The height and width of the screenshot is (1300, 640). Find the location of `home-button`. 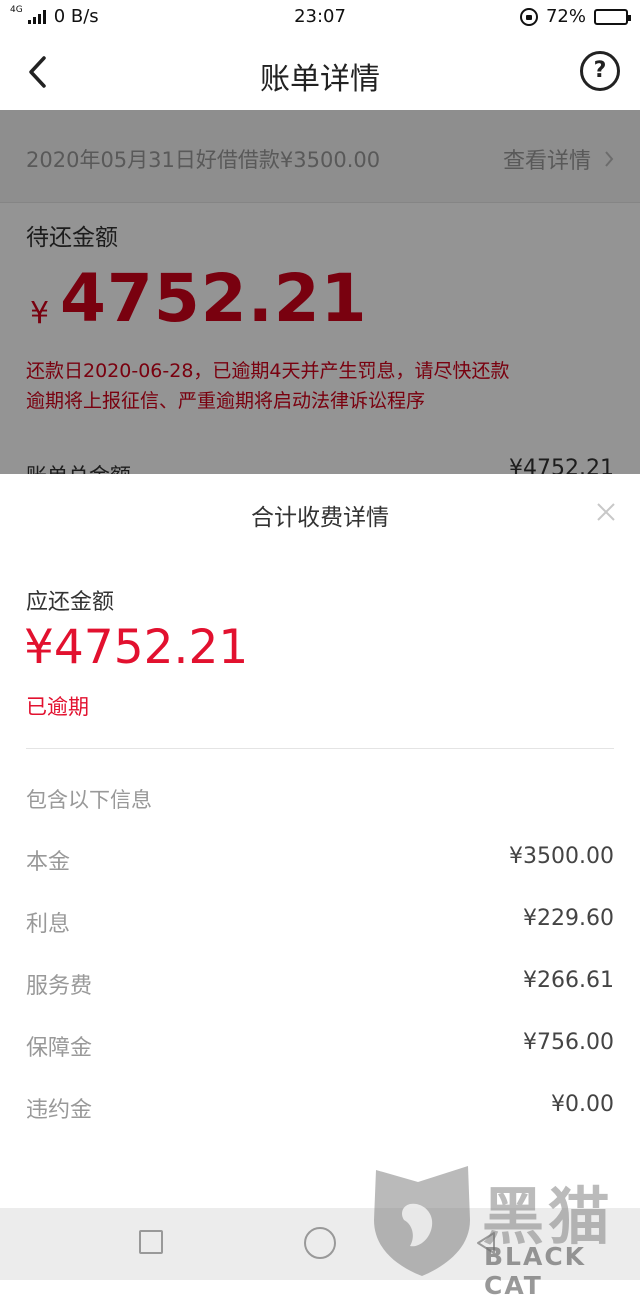

home-button is located at coordinates (320, 1243).